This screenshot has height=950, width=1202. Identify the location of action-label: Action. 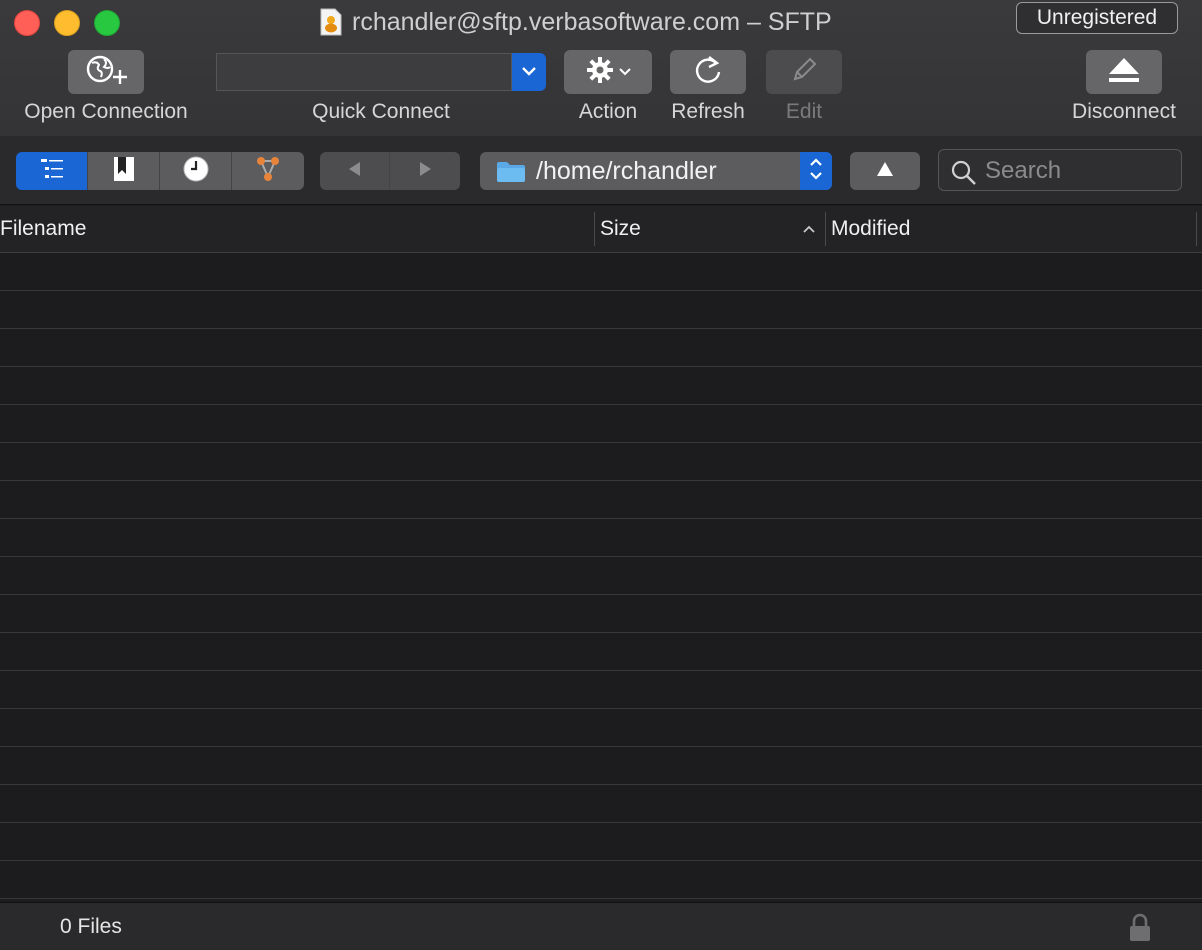
(608, 111).